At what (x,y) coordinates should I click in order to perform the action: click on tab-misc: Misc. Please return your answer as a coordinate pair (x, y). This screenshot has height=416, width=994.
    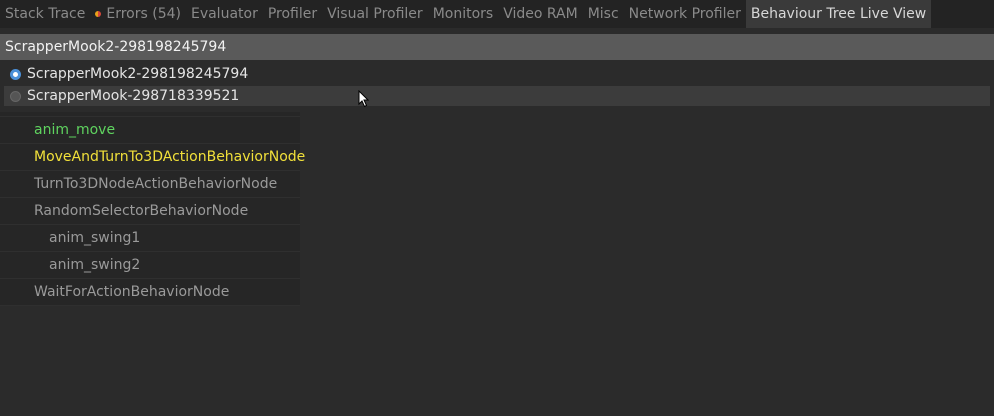
    Looking at the image, I should click on (603, 14).